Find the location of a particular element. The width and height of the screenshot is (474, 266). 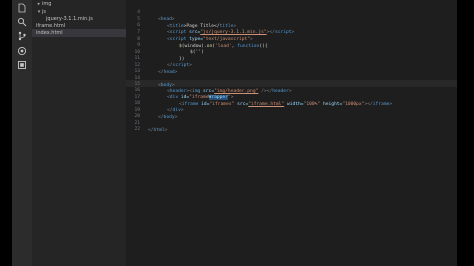

search-icon is located at coordinates (22, 22).